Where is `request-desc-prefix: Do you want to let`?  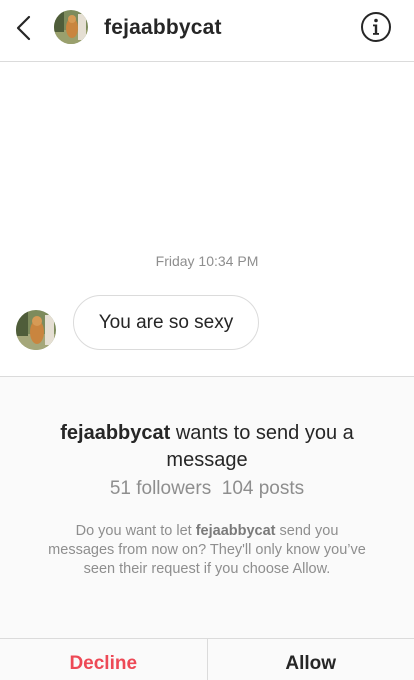
request-desc-prefix: Do you want to let is located at coordinates (135, 531).